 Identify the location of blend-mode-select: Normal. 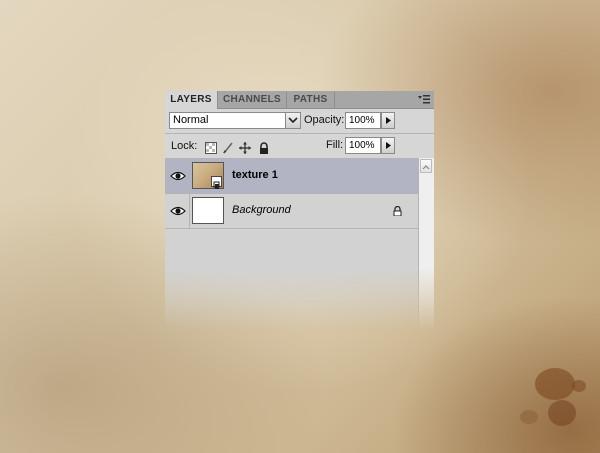
(235, 120).